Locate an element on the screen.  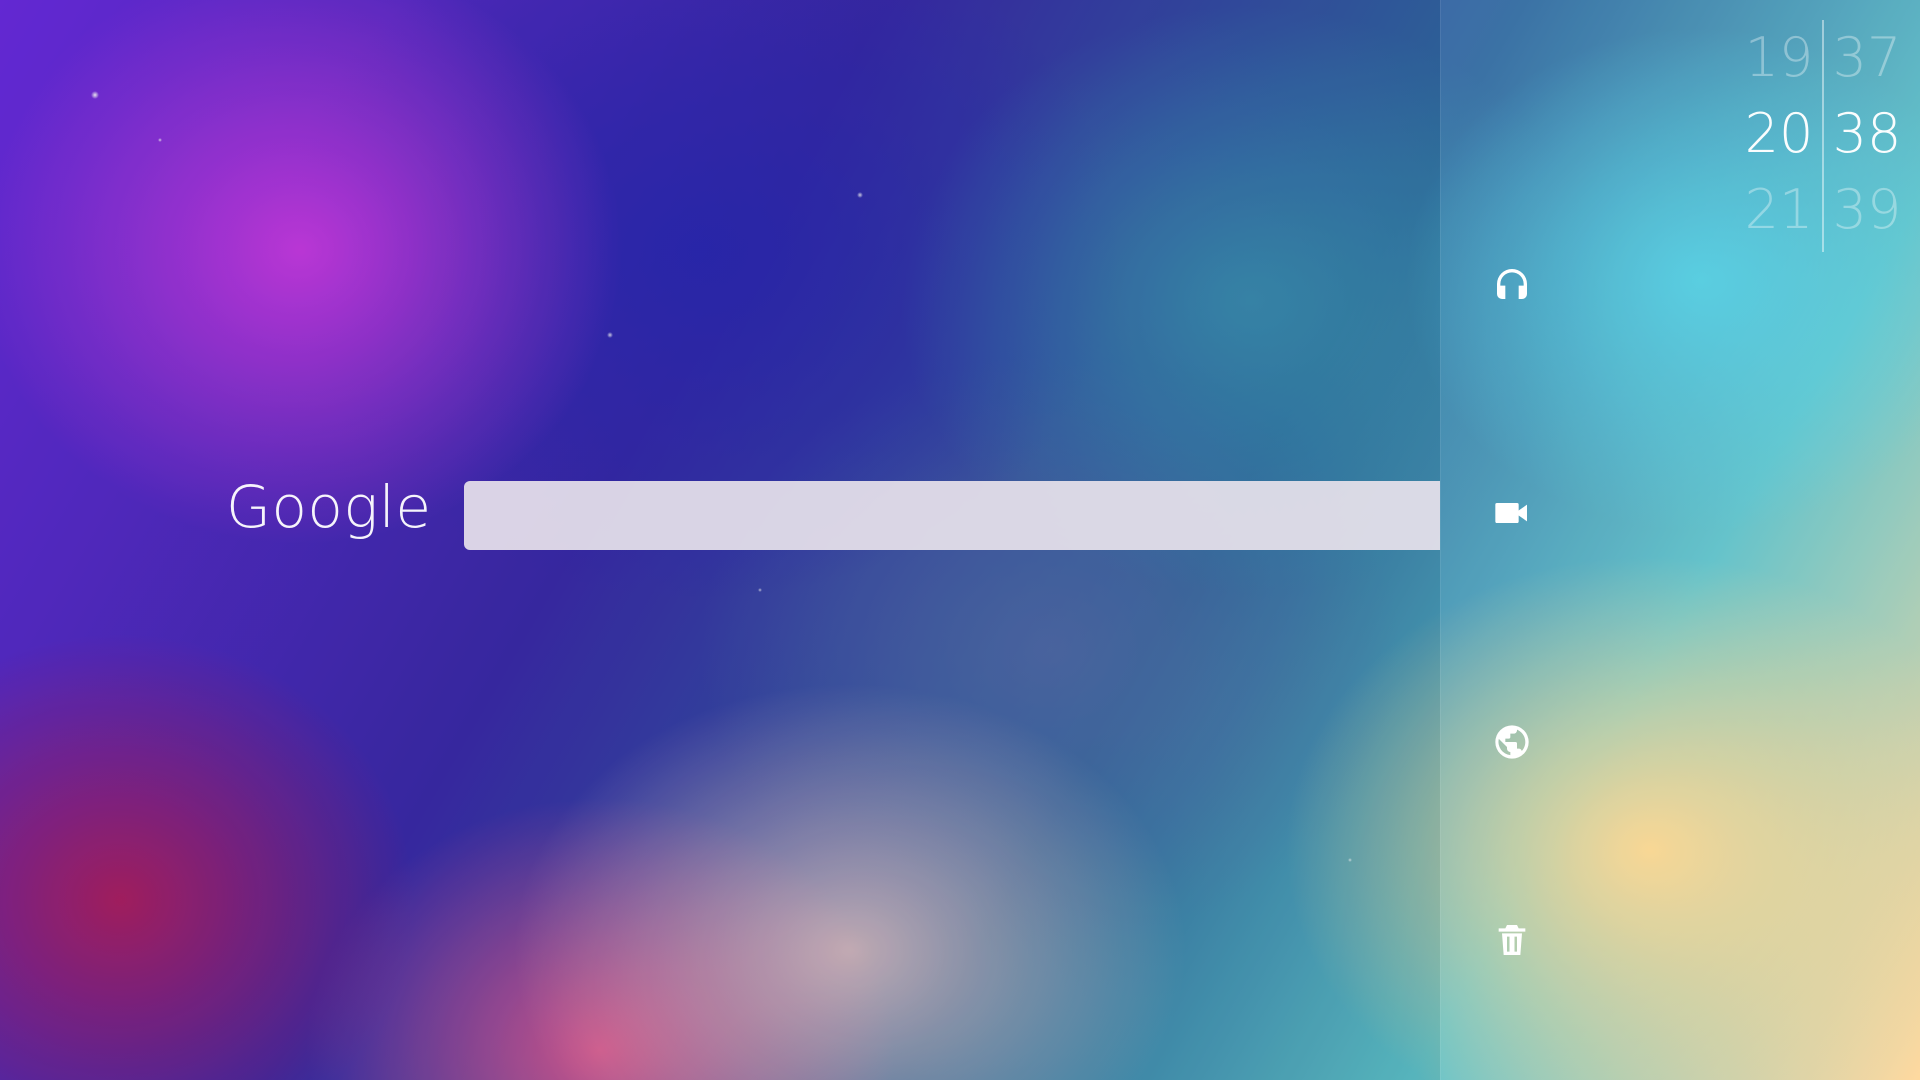
video-camera-icon is located at coordinates (1512, 513).